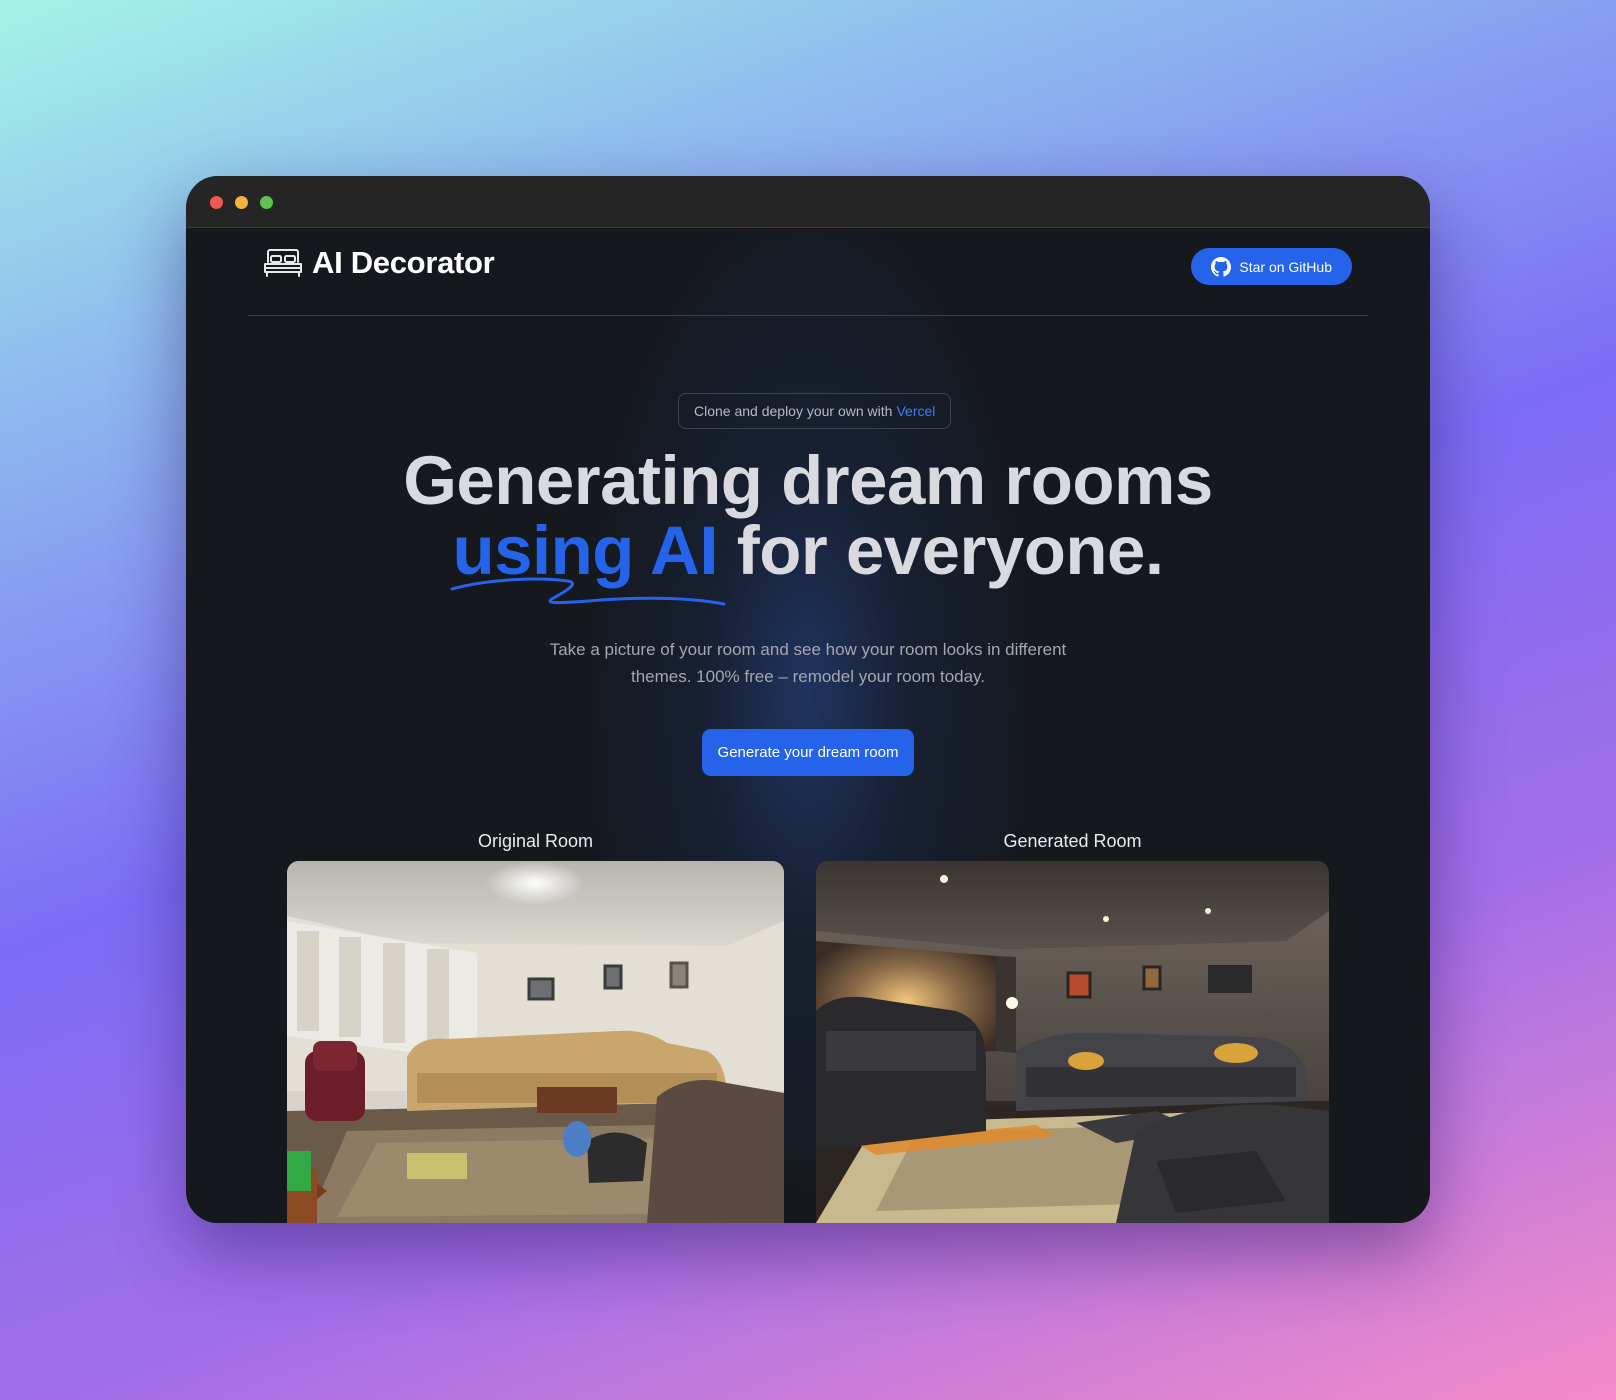  What do you see at coordinates (808, 480) in the screenshot?
I see `headline-line-1: Generating dream rooms` at bounding box center [808, 480].